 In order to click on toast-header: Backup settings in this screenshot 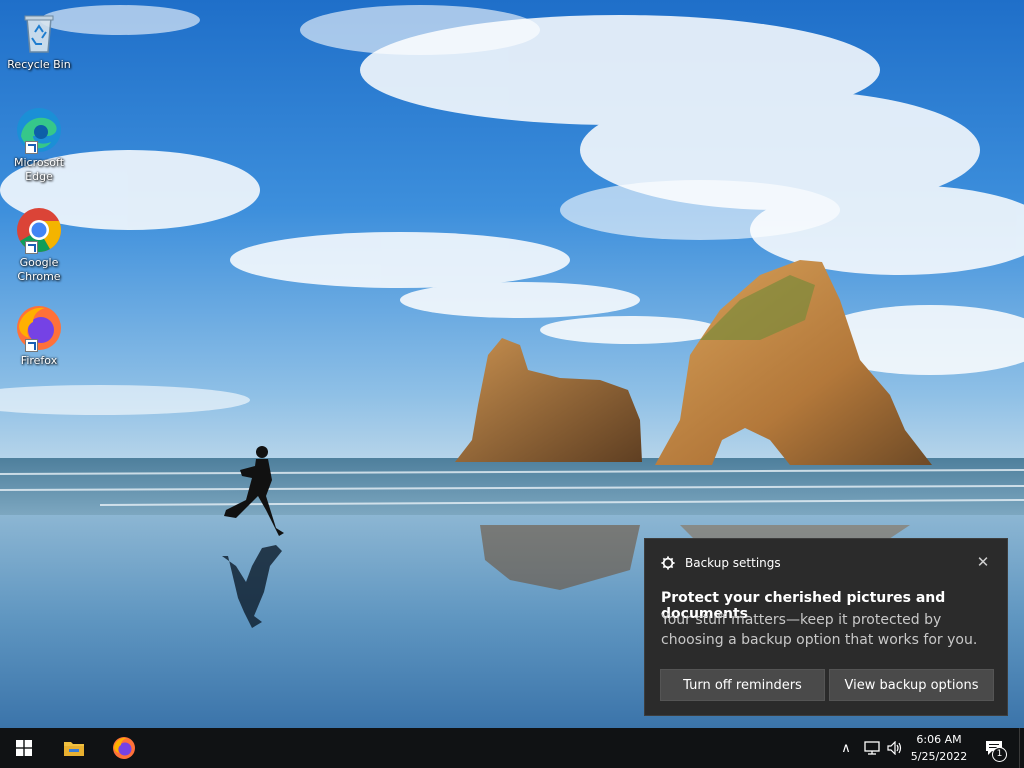, I will do `click(721, 563)`.